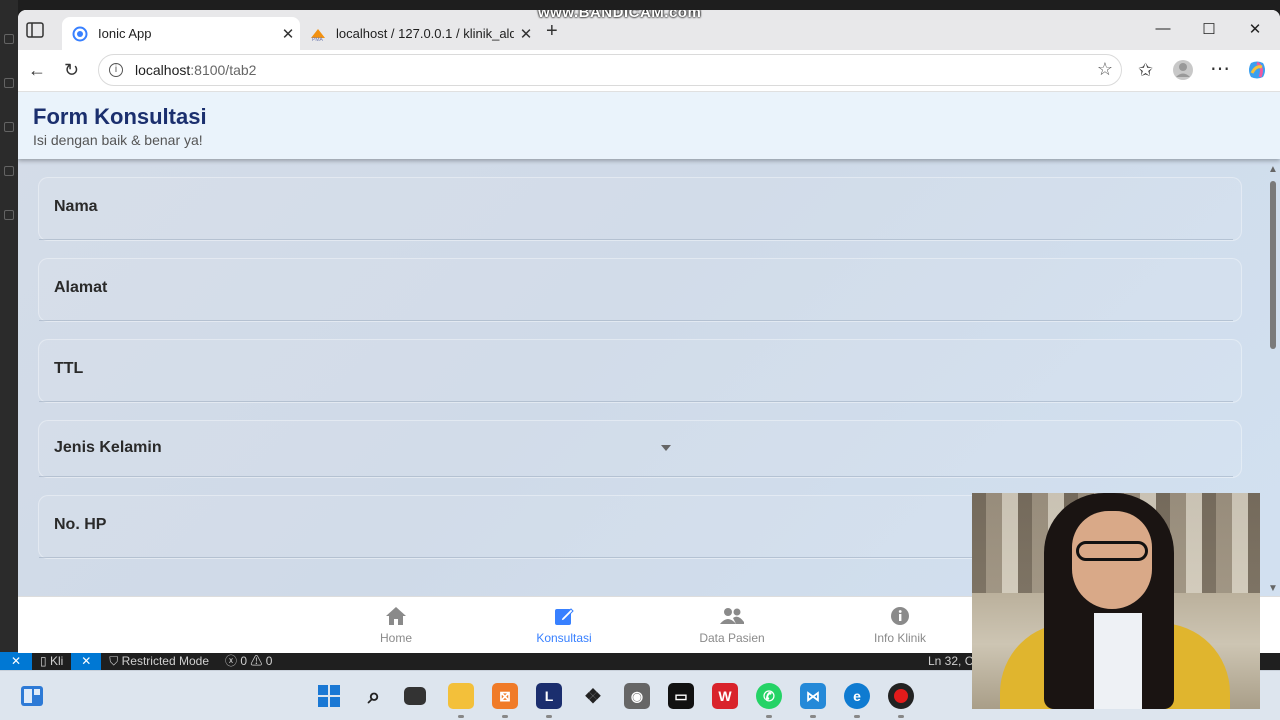  I want to click on remote-icon: ✕, so click(16, 661).